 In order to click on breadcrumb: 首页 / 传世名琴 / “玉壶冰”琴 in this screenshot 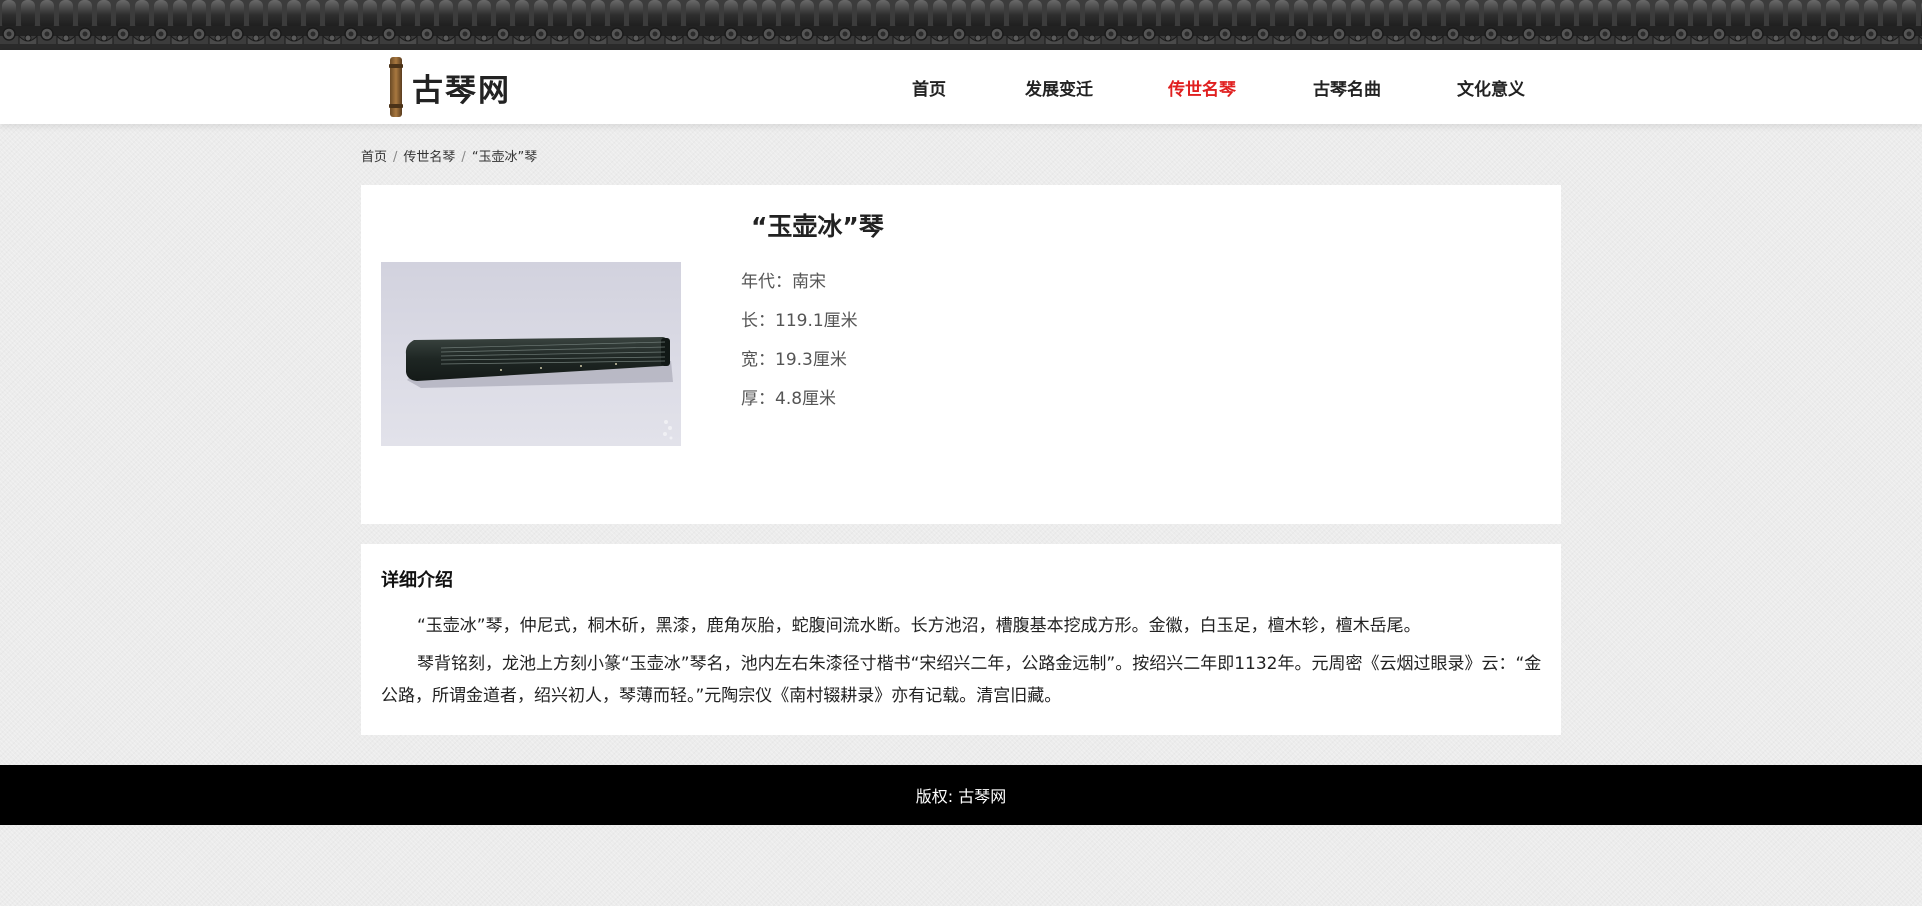, I will do `click(449, 155)`.